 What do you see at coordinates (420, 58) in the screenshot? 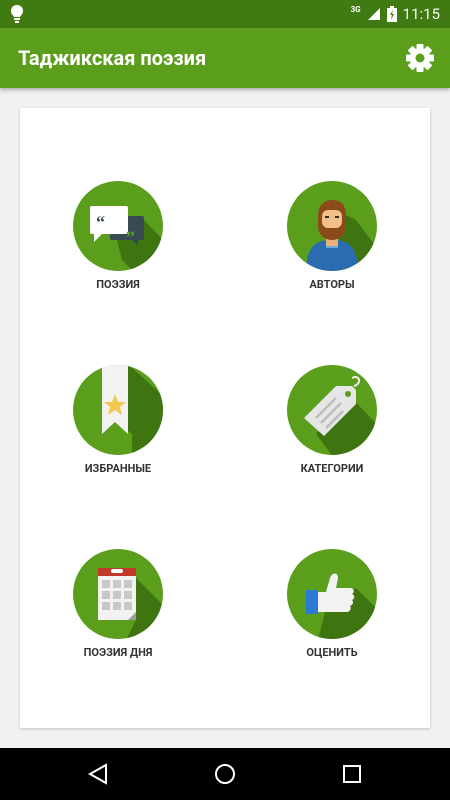
I see `gear-icon` at bounding box center [420, 58].